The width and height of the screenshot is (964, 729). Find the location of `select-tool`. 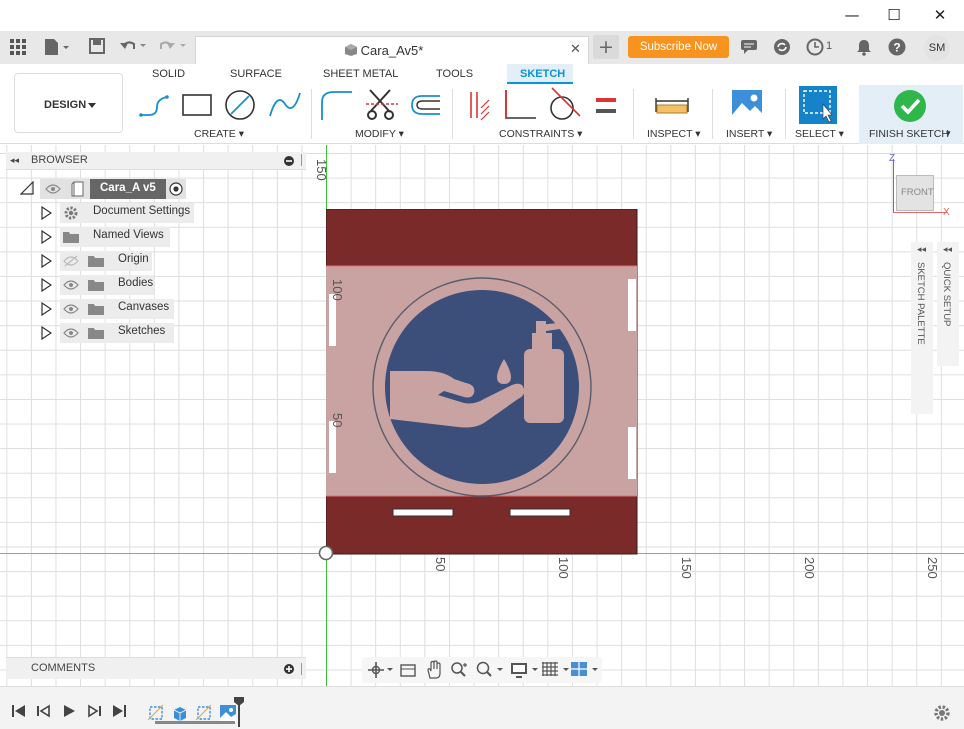

select-tool is located at coordinates (818, 105).